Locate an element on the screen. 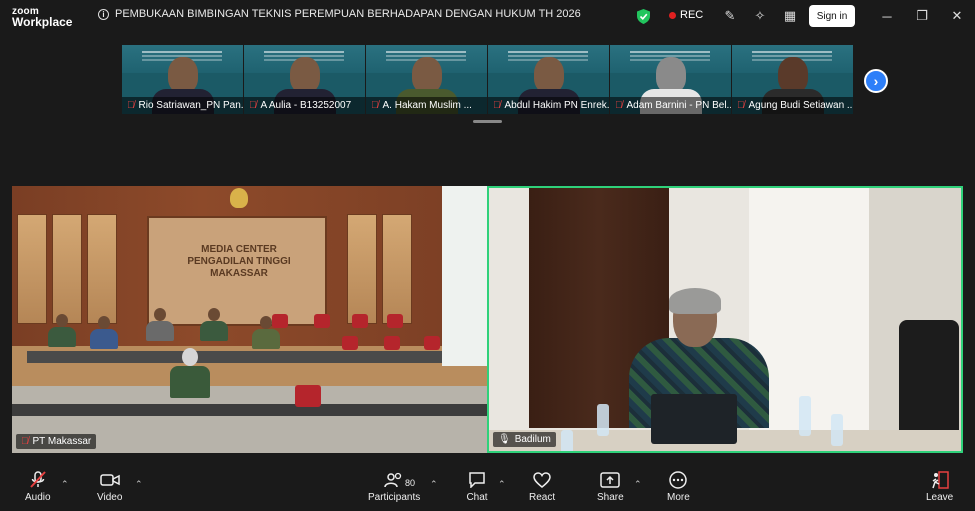  court-emblem is located at coordinates (239, 198).